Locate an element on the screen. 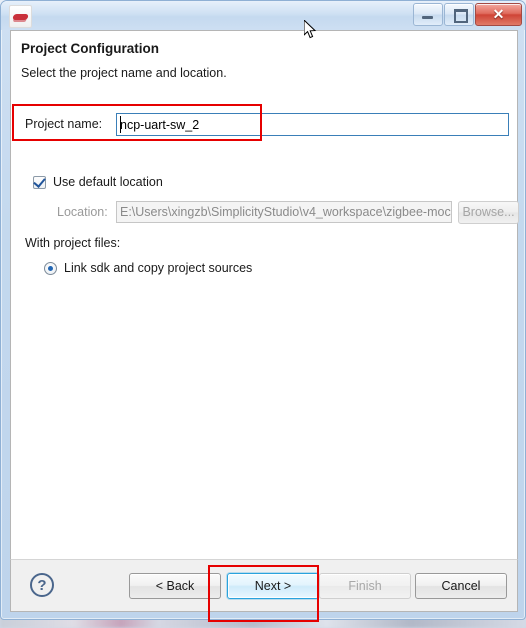  mouse-cursor is located at coordinates (310, 29).